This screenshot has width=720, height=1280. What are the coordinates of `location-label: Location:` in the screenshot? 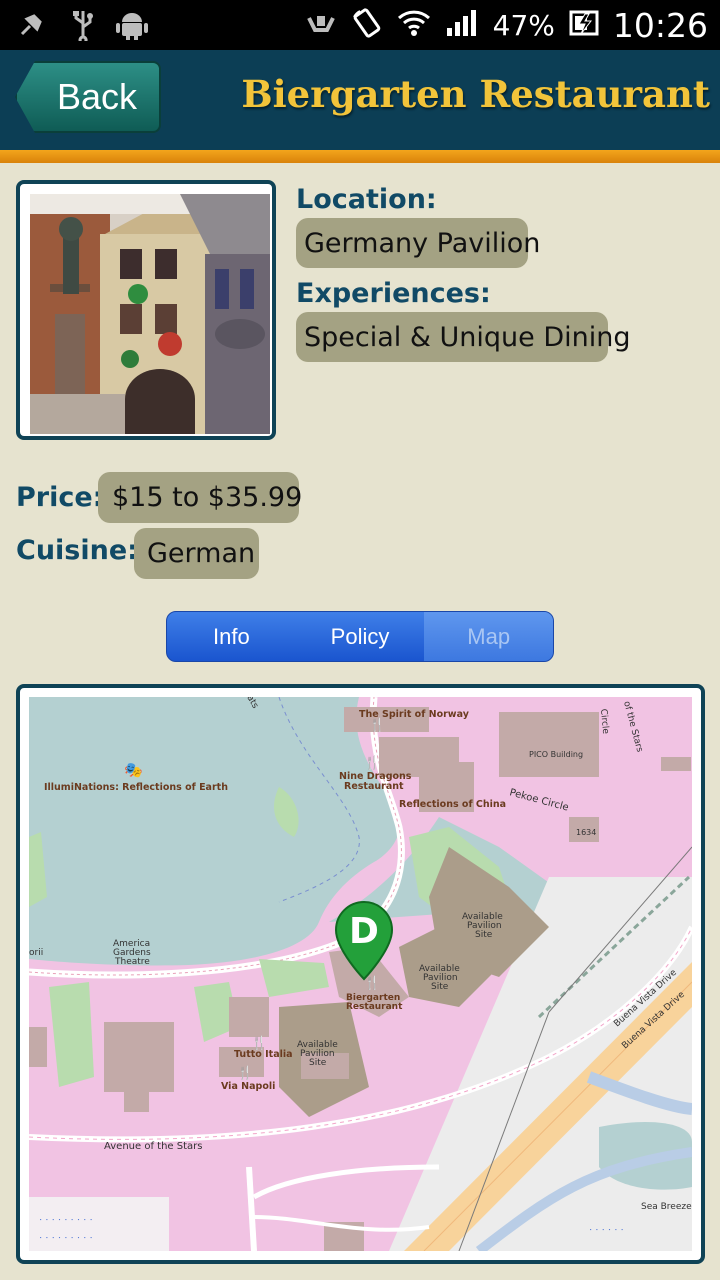 It's located at (366, 199).